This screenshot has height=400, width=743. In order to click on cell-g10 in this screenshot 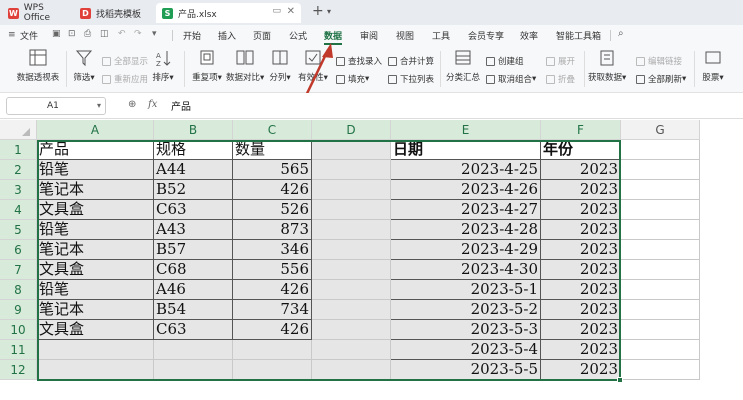, I will do `click(660, 330)`.